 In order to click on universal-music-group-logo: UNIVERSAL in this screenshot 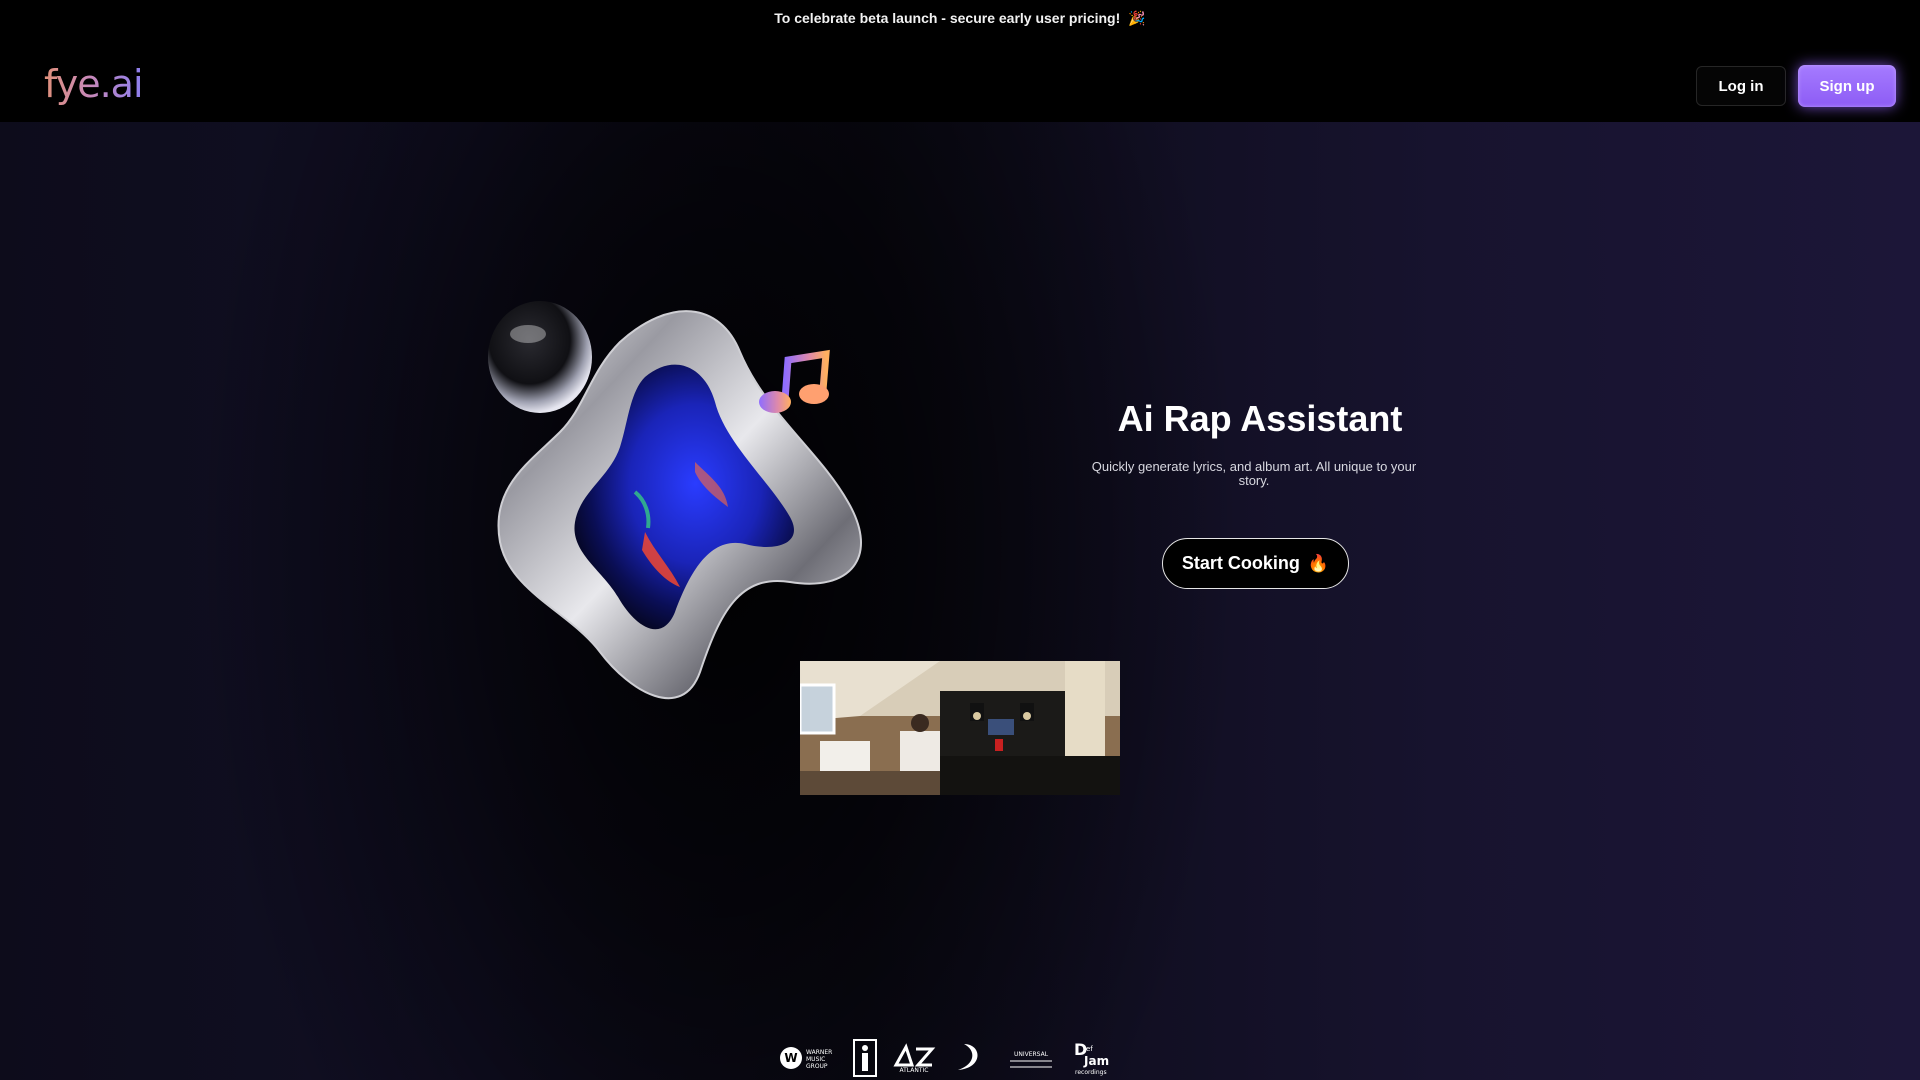, I will do `click(1031, 1059)`.